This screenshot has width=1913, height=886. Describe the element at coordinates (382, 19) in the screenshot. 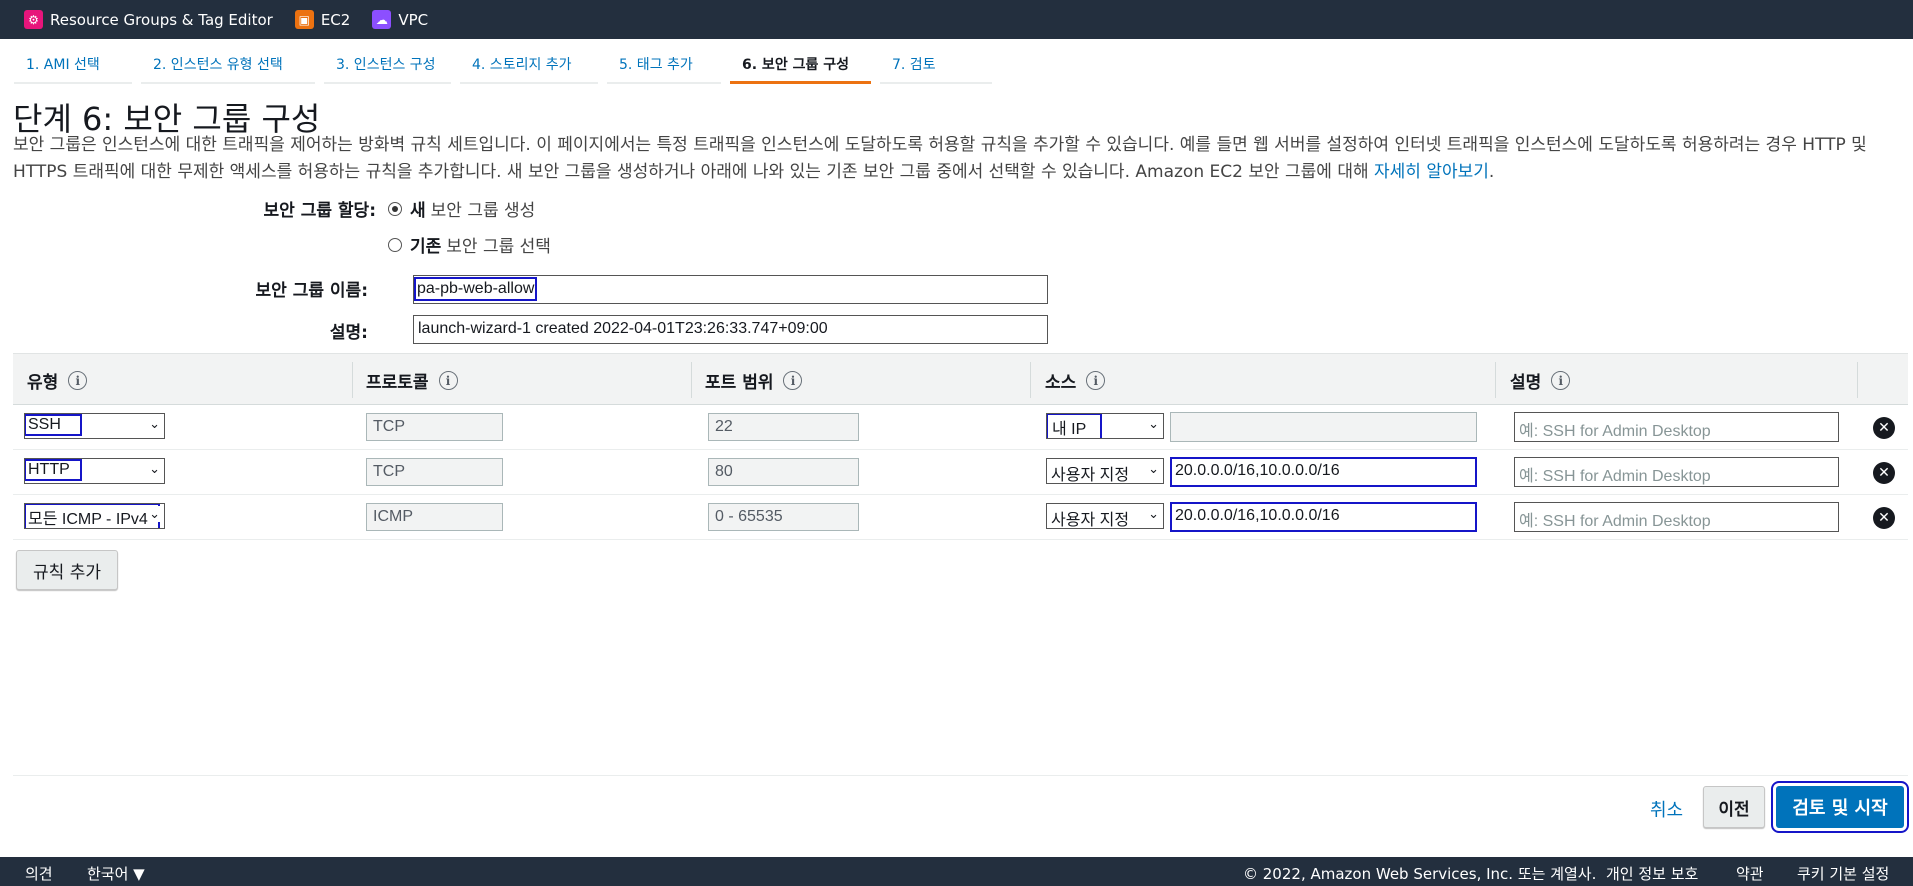

I see `vpc-icon: ☁` at that location.